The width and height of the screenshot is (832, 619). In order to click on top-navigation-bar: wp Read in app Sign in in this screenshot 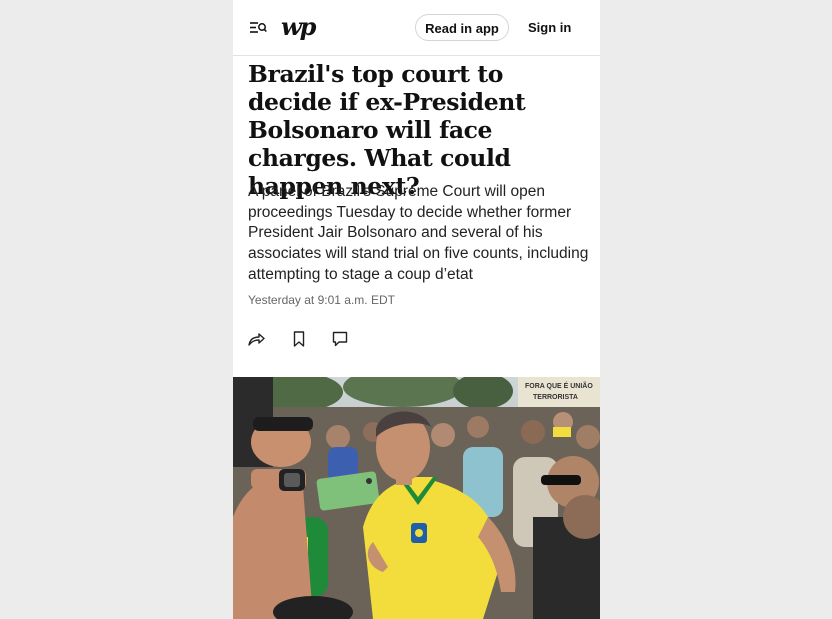, I will do `click(416, 28)`.